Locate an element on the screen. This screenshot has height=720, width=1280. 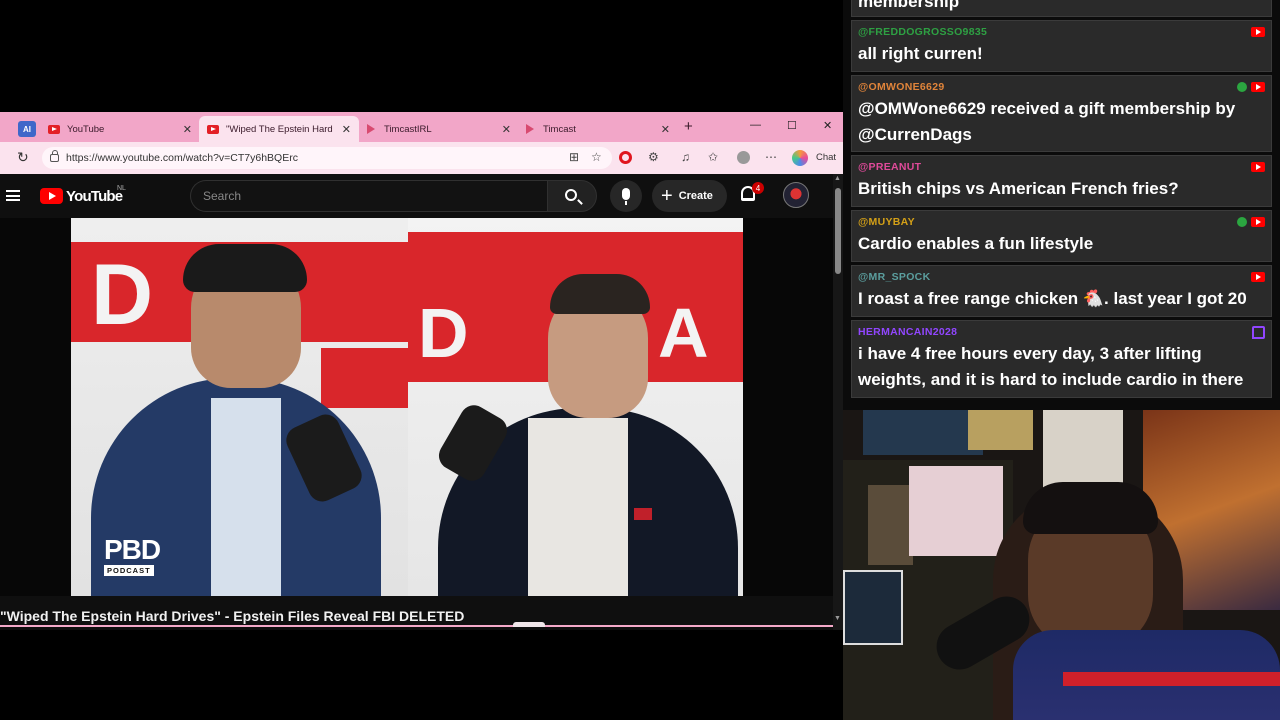
search-icon is located at coordinates (571, 195).